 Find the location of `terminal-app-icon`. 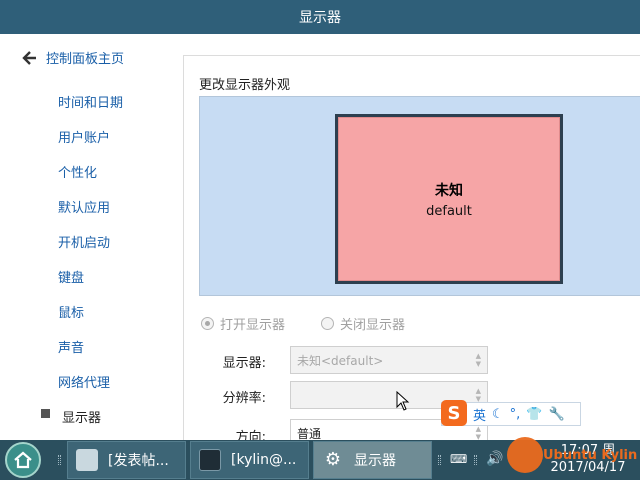

terminal-app-icon is located at coordinates (210, 460).